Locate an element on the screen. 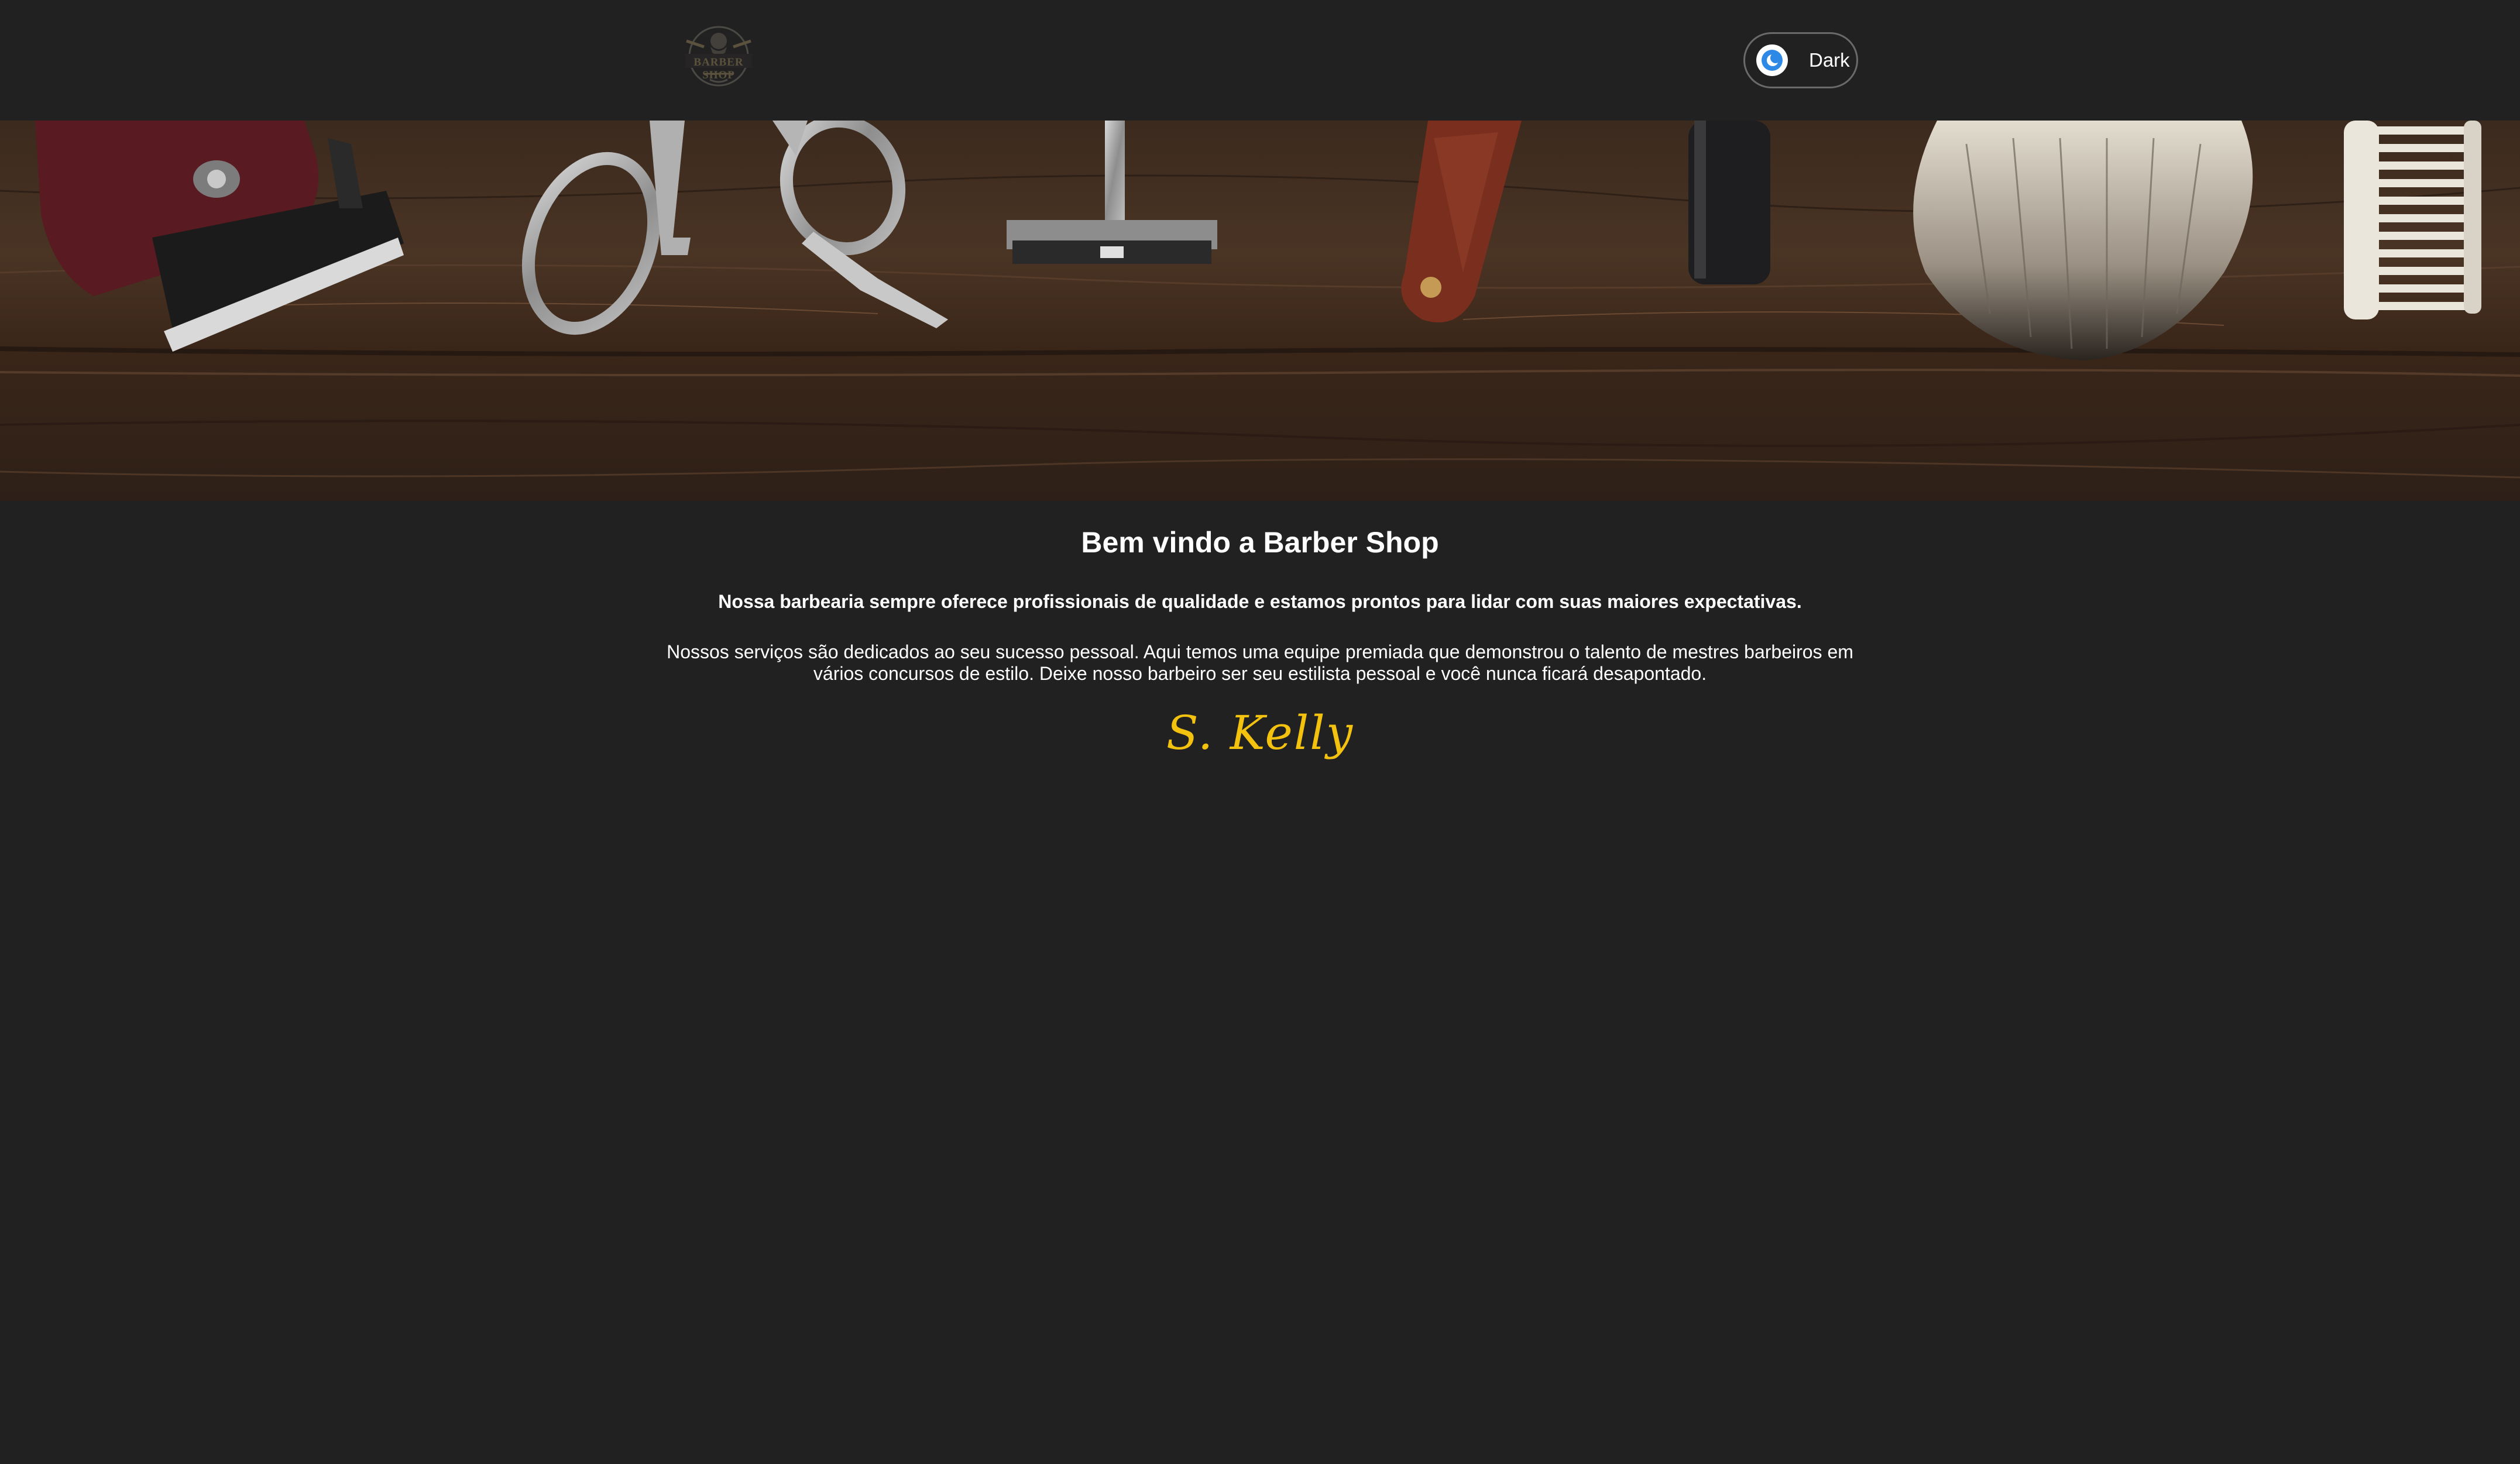 This screenshot has height=1464, width=2520. barber-shop-logo: BARBER SHOP is located at coordinates (719, 56).